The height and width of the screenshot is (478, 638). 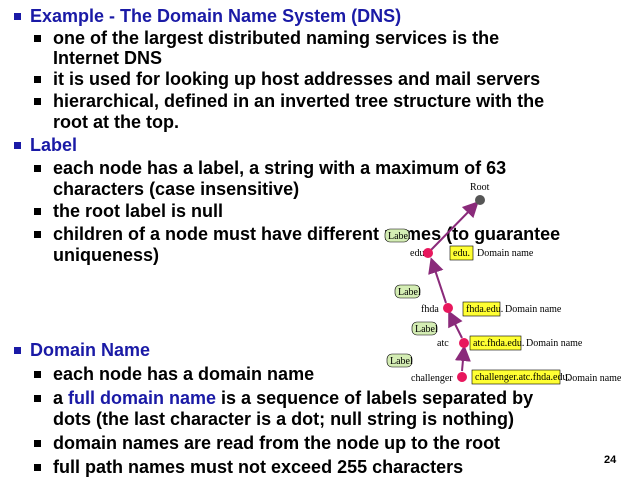 What do you see at coordinates (480, 187) in the screenshot?
I see `root-label: Root` at bounding box center [480, 187].